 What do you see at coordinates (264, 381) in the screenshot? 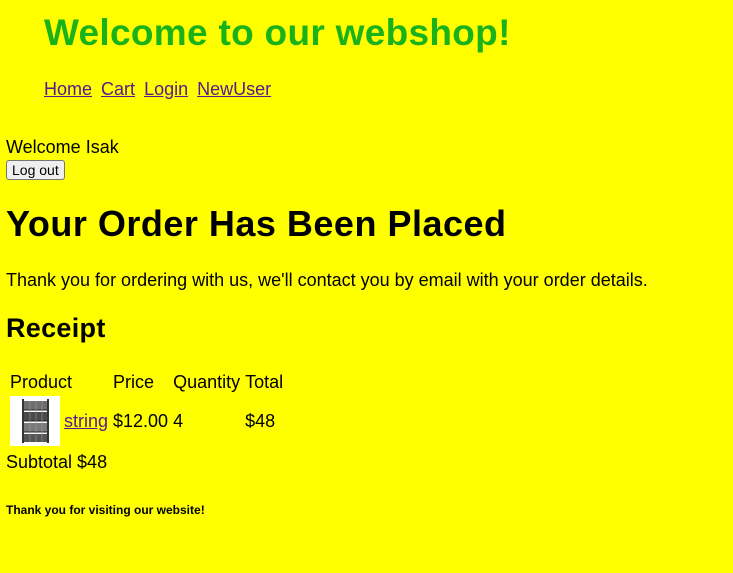
I see `column-header-total: Total` at bounding box center [264, 381].